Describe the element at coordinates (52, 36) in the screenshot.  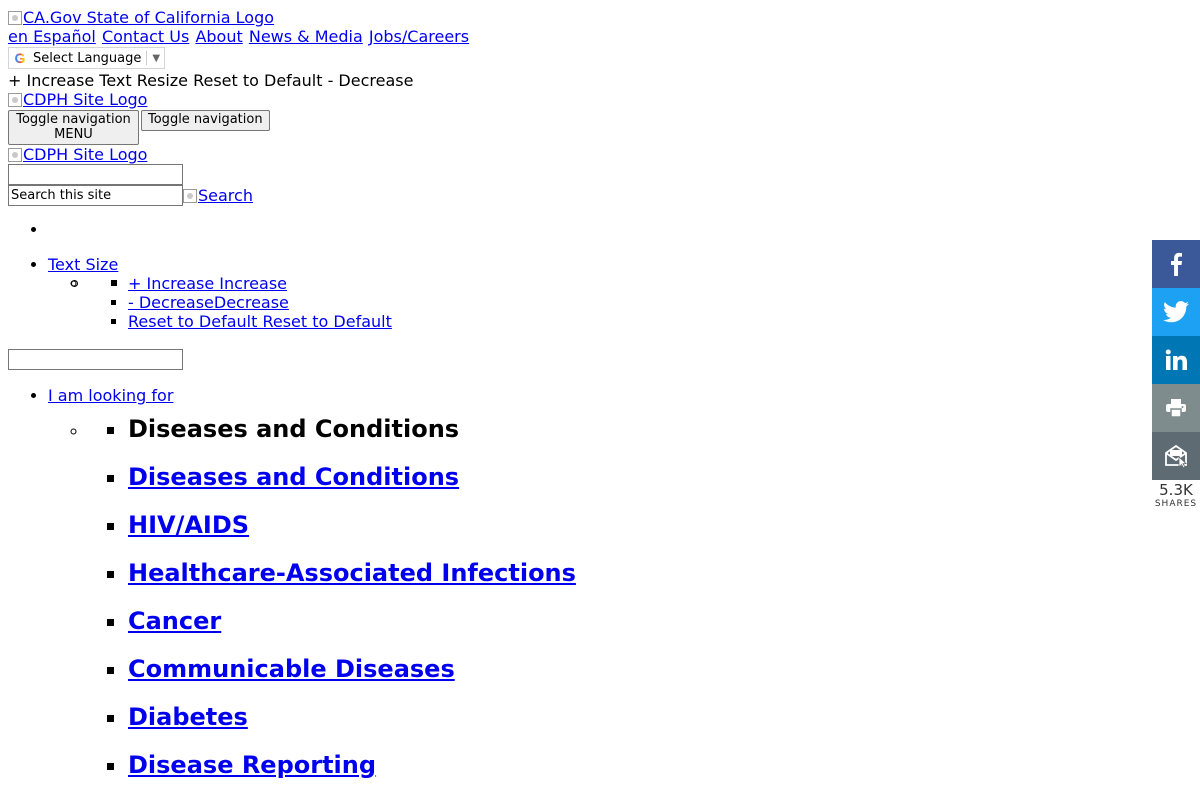
I see `link-en-espanol: en Español` at that location.